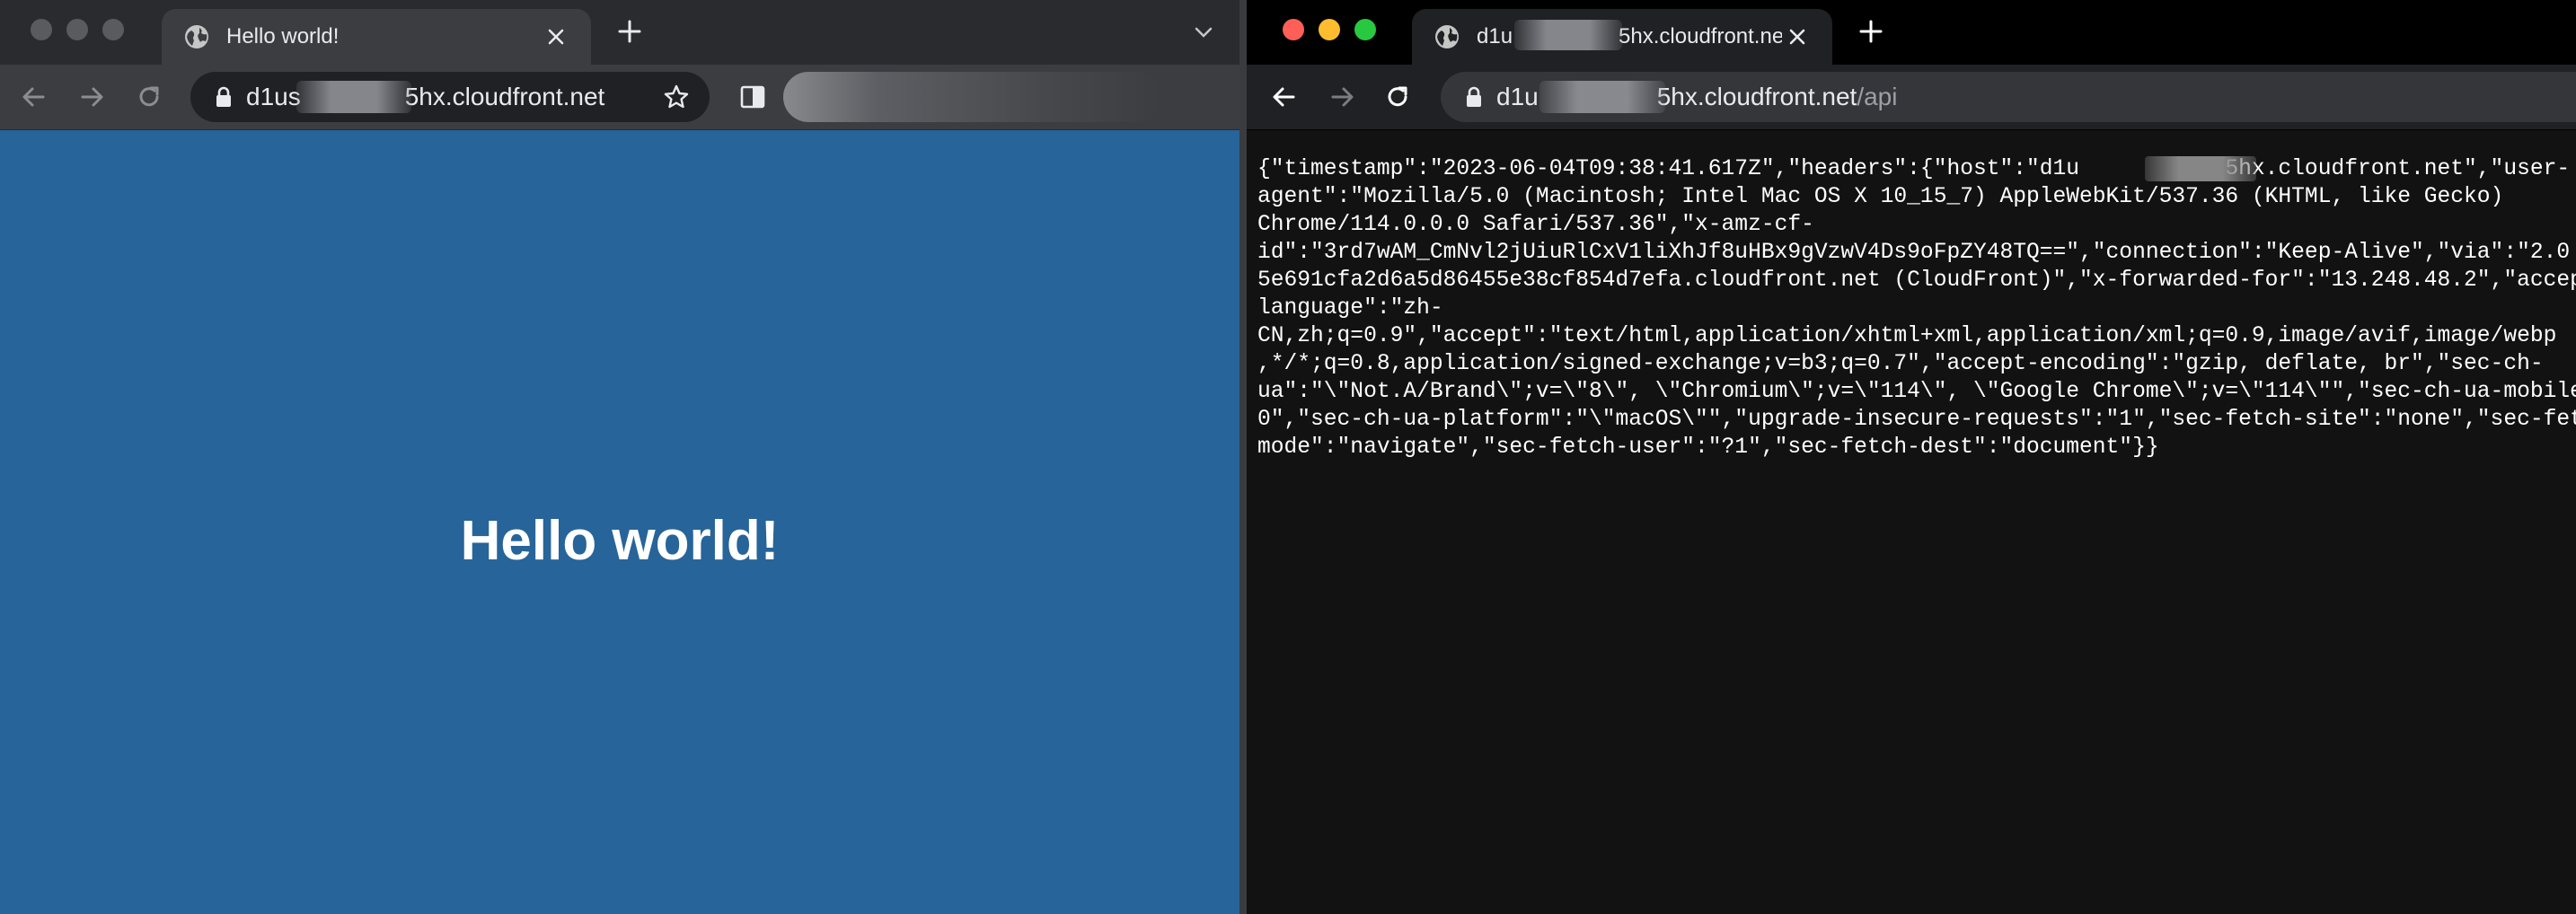 Image resolution: width=2576 pixels, height=914 pixels. What do you see at coordinates (2008, 97) in the screenshot?
I see `address-bar: d1u 5hx.cloudfront.net/api` at bounding box center [2008, 97].